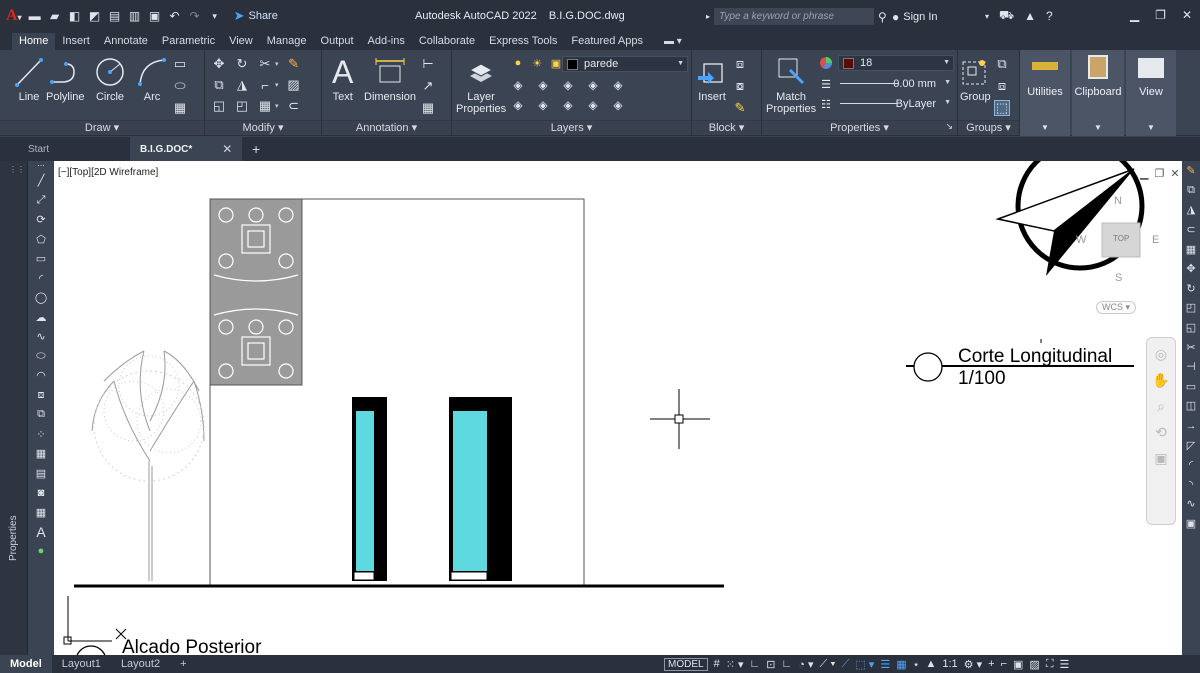 This screenshot has height=673, width=1200. What do you see at coordinates (102, 127) in the screenshot?
I see `draw-panel-label: Draw ▾` at bounding box center [102, 127].